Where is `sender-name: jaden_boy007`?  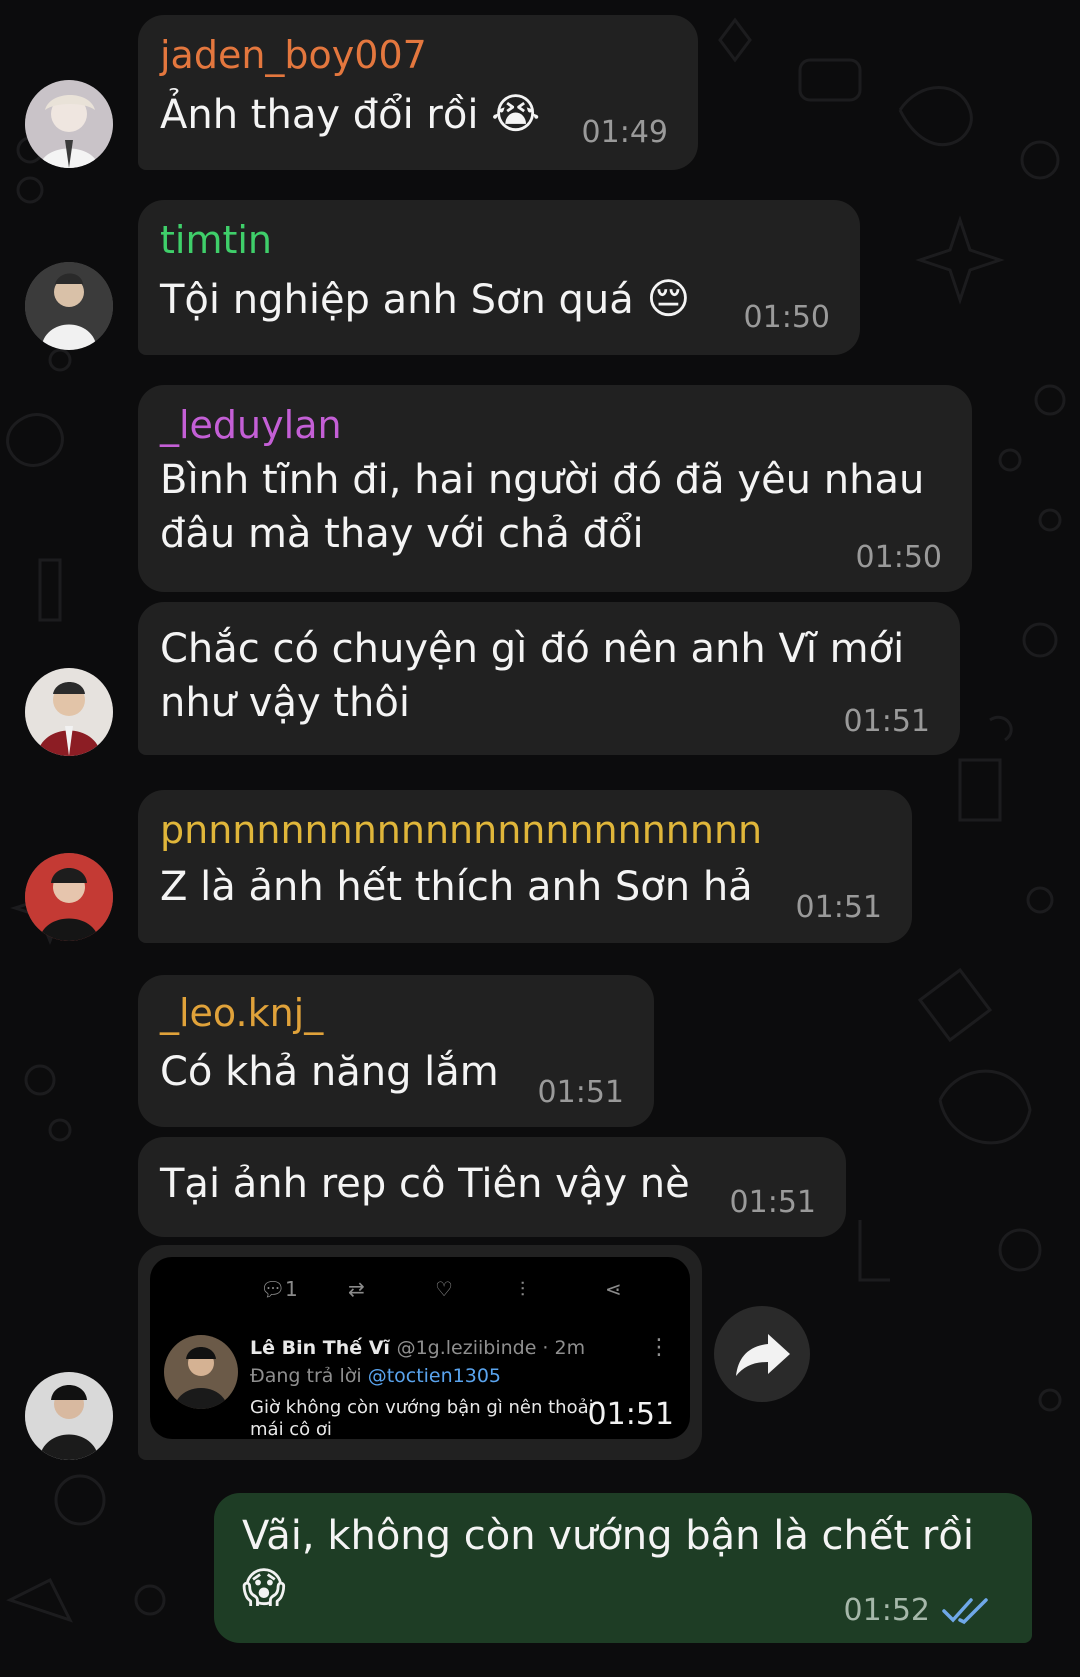 sender-name: jaden_boy007 is located at coordinates (293, 55).